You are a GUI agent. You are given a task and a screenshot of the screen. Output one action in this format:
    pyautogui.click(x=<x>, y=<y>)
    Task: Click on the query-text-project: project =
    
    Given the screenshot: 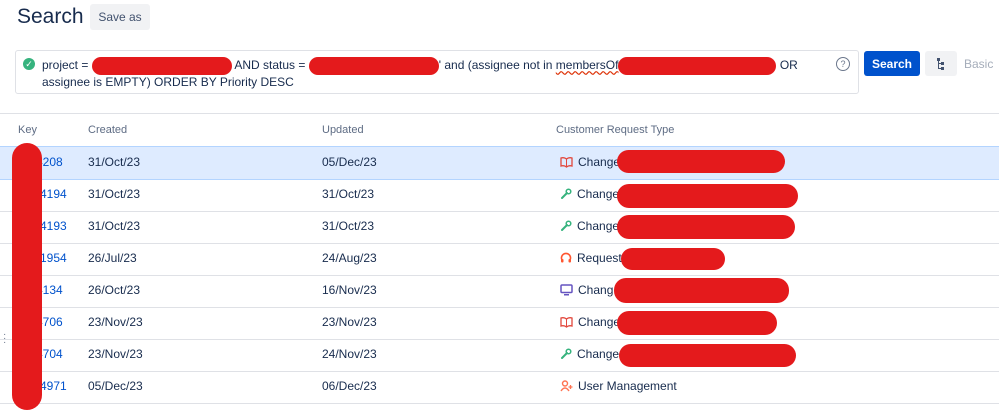 What is the action you would take?
    pyautogui.click(x=67, y=65)
    